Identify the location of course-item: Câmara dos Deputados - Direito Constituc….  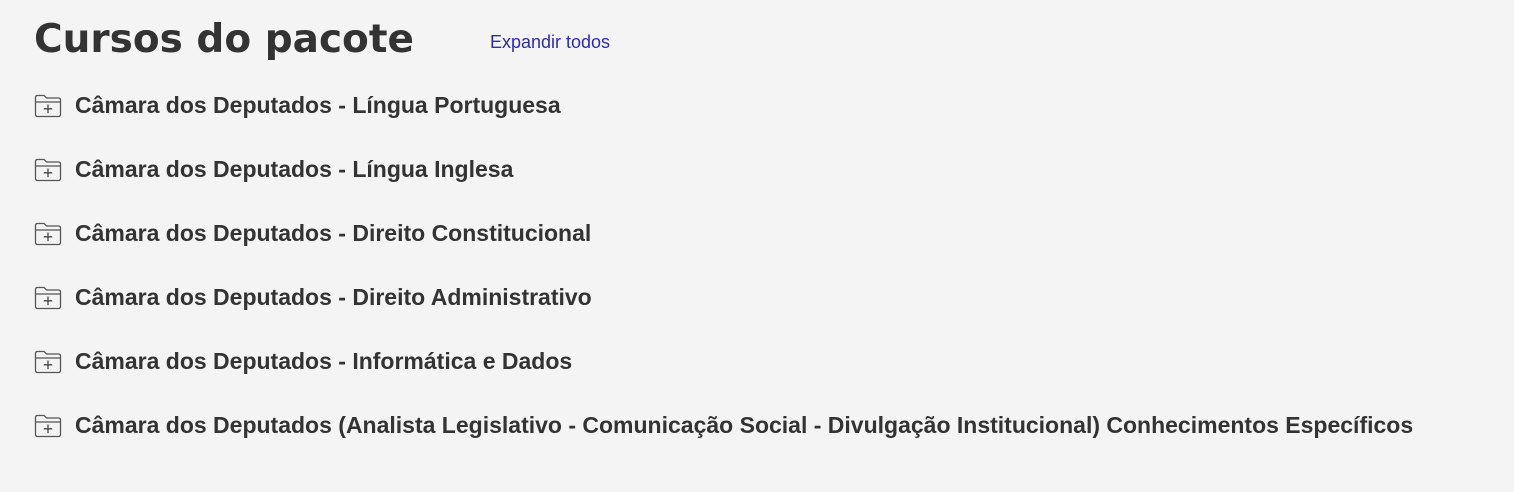
(723, 244).